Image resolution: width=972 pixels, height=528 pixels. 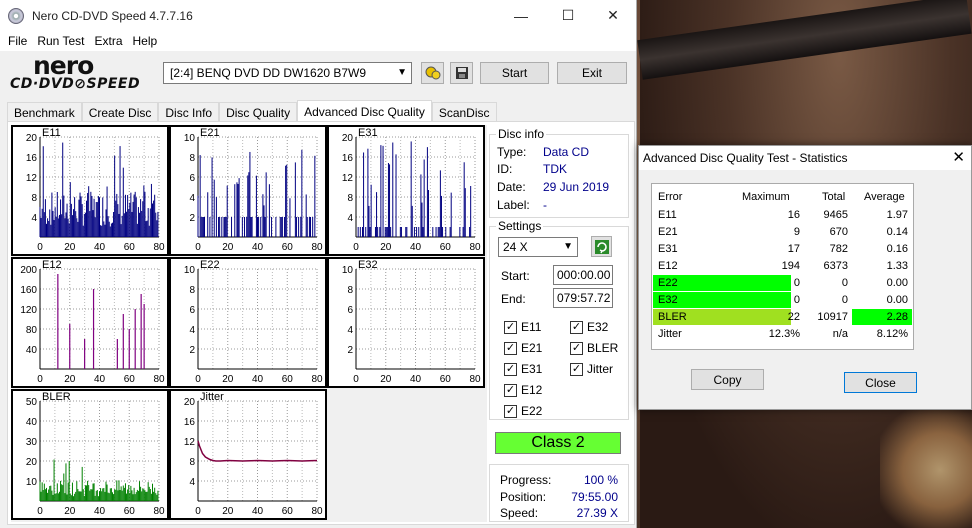 What do you see at coordinates (884, 197) in the screenshot?
I see `header-average: Average` at bounding box center [884, 197].